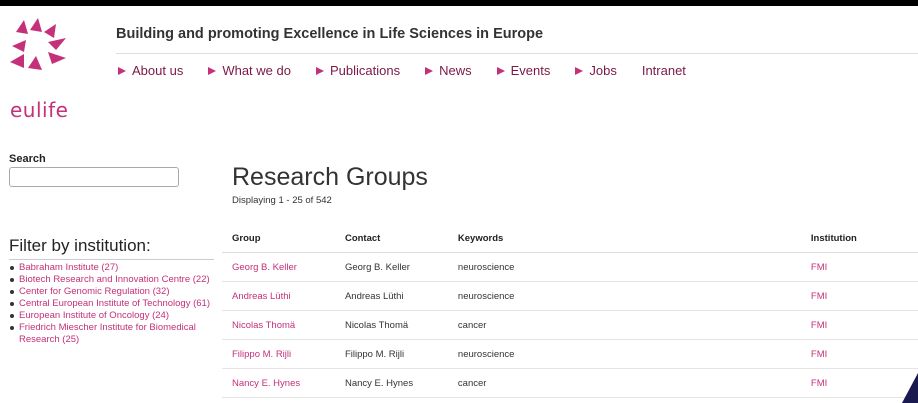  What do you see at coordinates (114, 292) in the screenshot?
I see `filter-item-crg: Center for Genomic Regulation (32)` at bounding box center [114, 292].